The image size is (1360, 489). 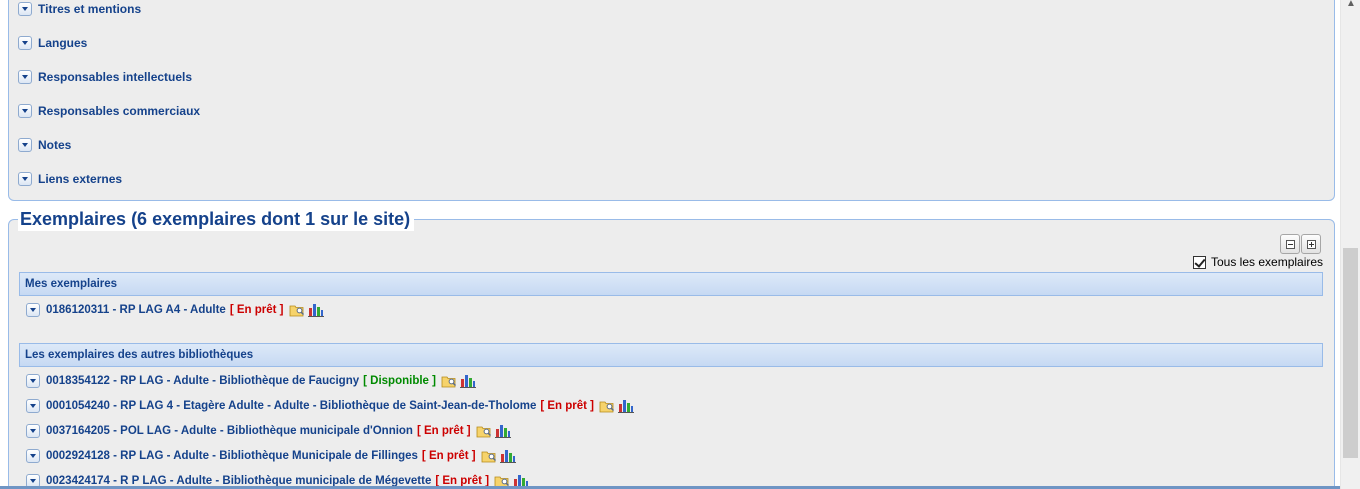 What do you see at coordinates (80, 179) in the screenshot?
I see `section-label: Liens externes` at bounding box center [80, 179].